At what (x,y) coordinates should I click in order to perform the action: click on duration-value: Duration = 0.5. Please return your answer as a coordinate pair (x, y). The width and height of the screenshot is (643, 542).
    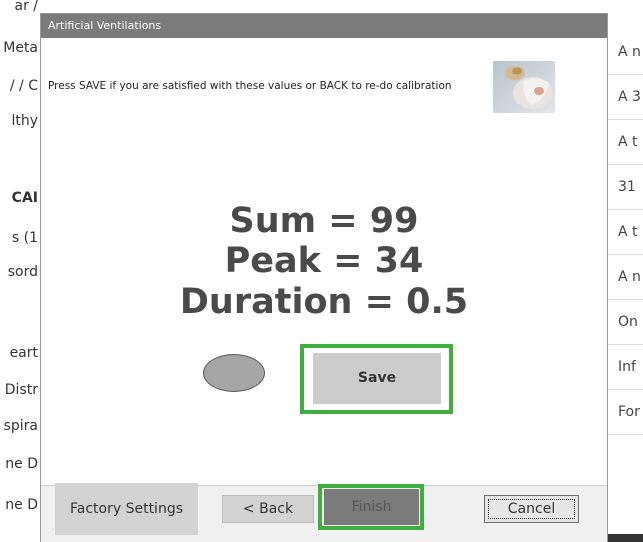
    Looking at the image, I should click on (324, 302).